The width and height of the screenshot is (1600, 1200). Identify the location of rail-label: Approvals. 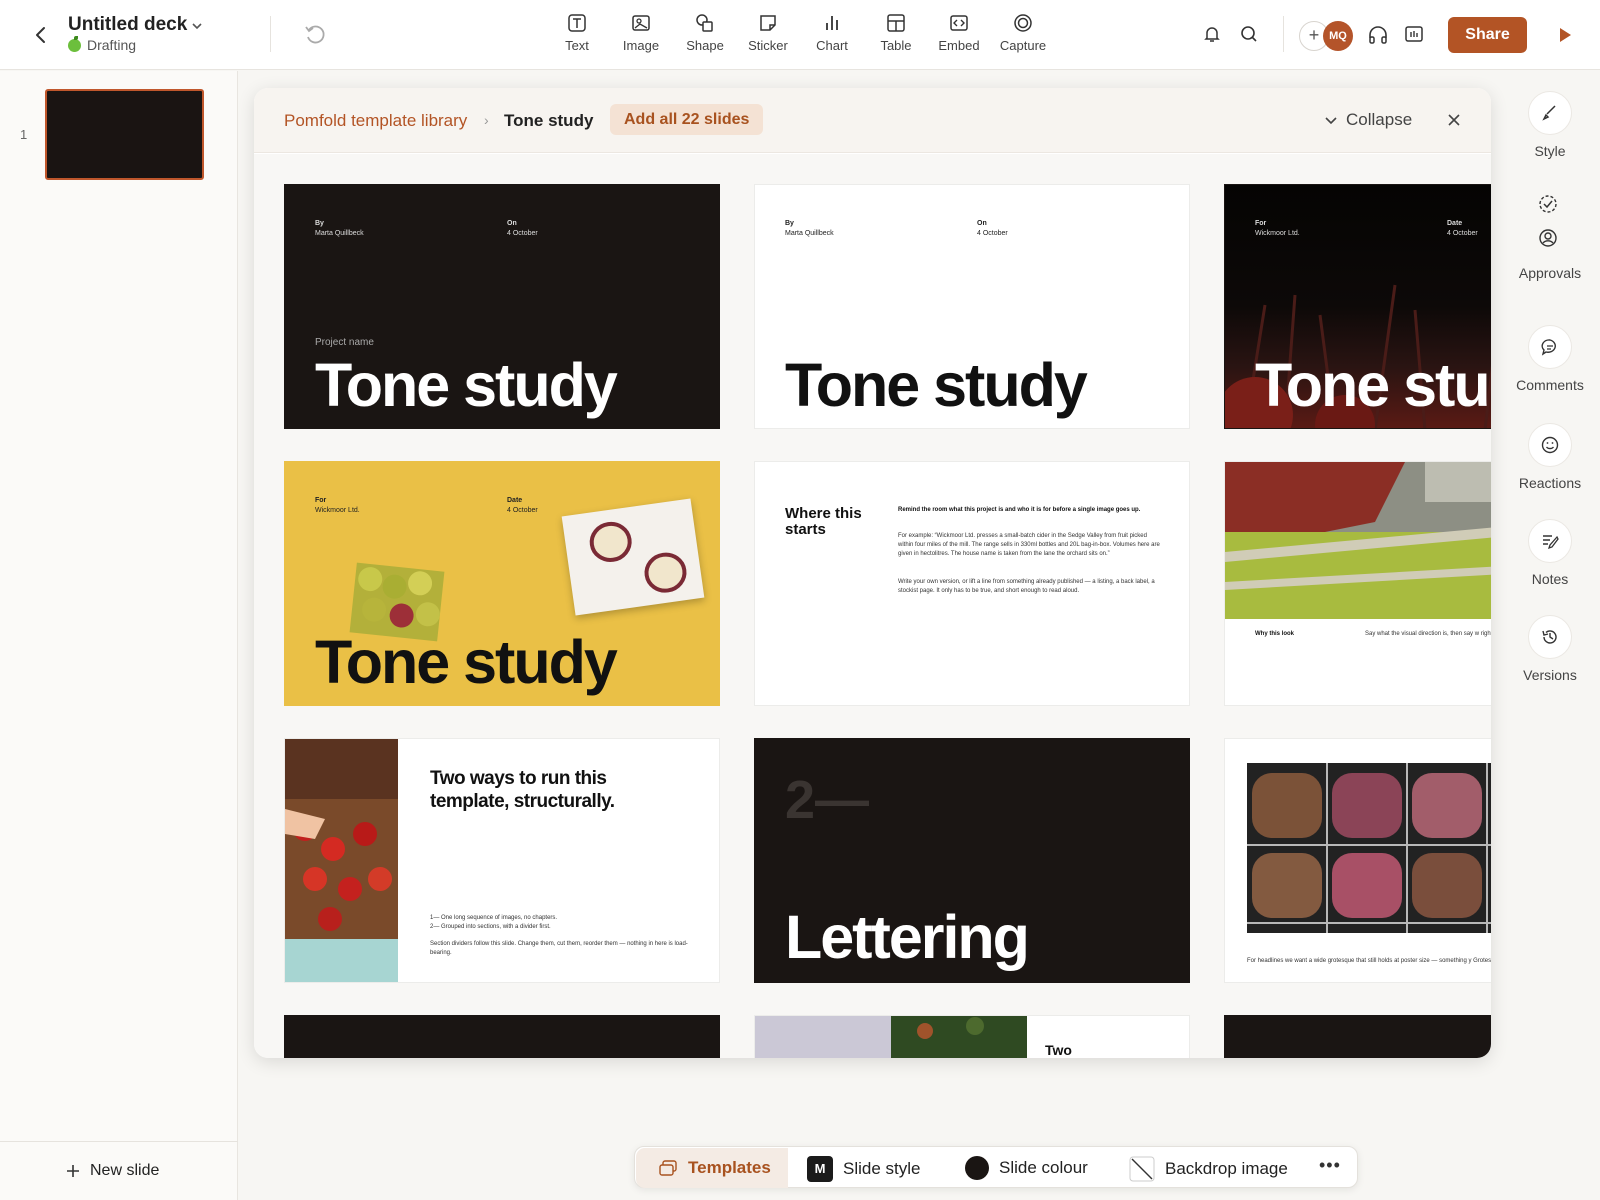
(1550, 273).